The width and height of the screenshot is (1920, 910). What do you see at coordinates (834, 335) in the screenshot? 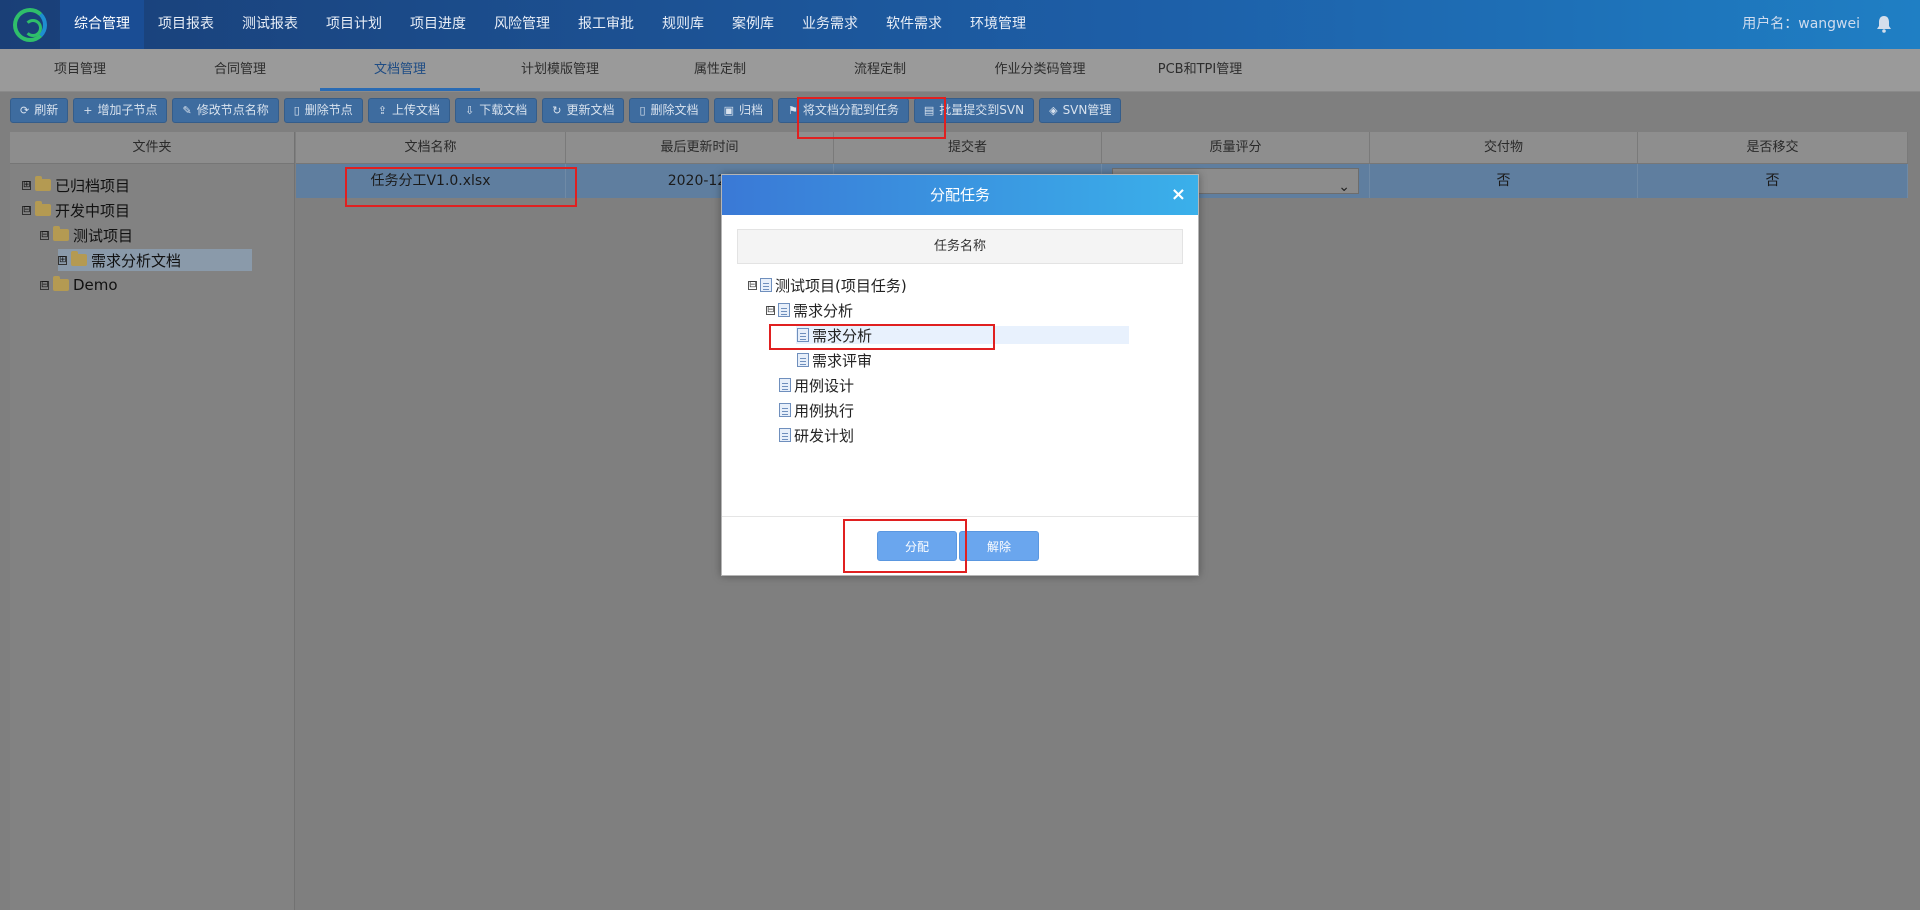
I see `task-tree-item-selected: 需求分析` at bounding box center [834, 335].